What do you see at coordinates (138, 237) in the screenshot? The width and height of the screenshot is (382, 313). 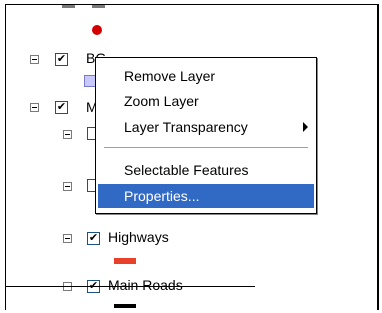 I see `layer-label-highways: Highways` at bounding box center [138, 237].